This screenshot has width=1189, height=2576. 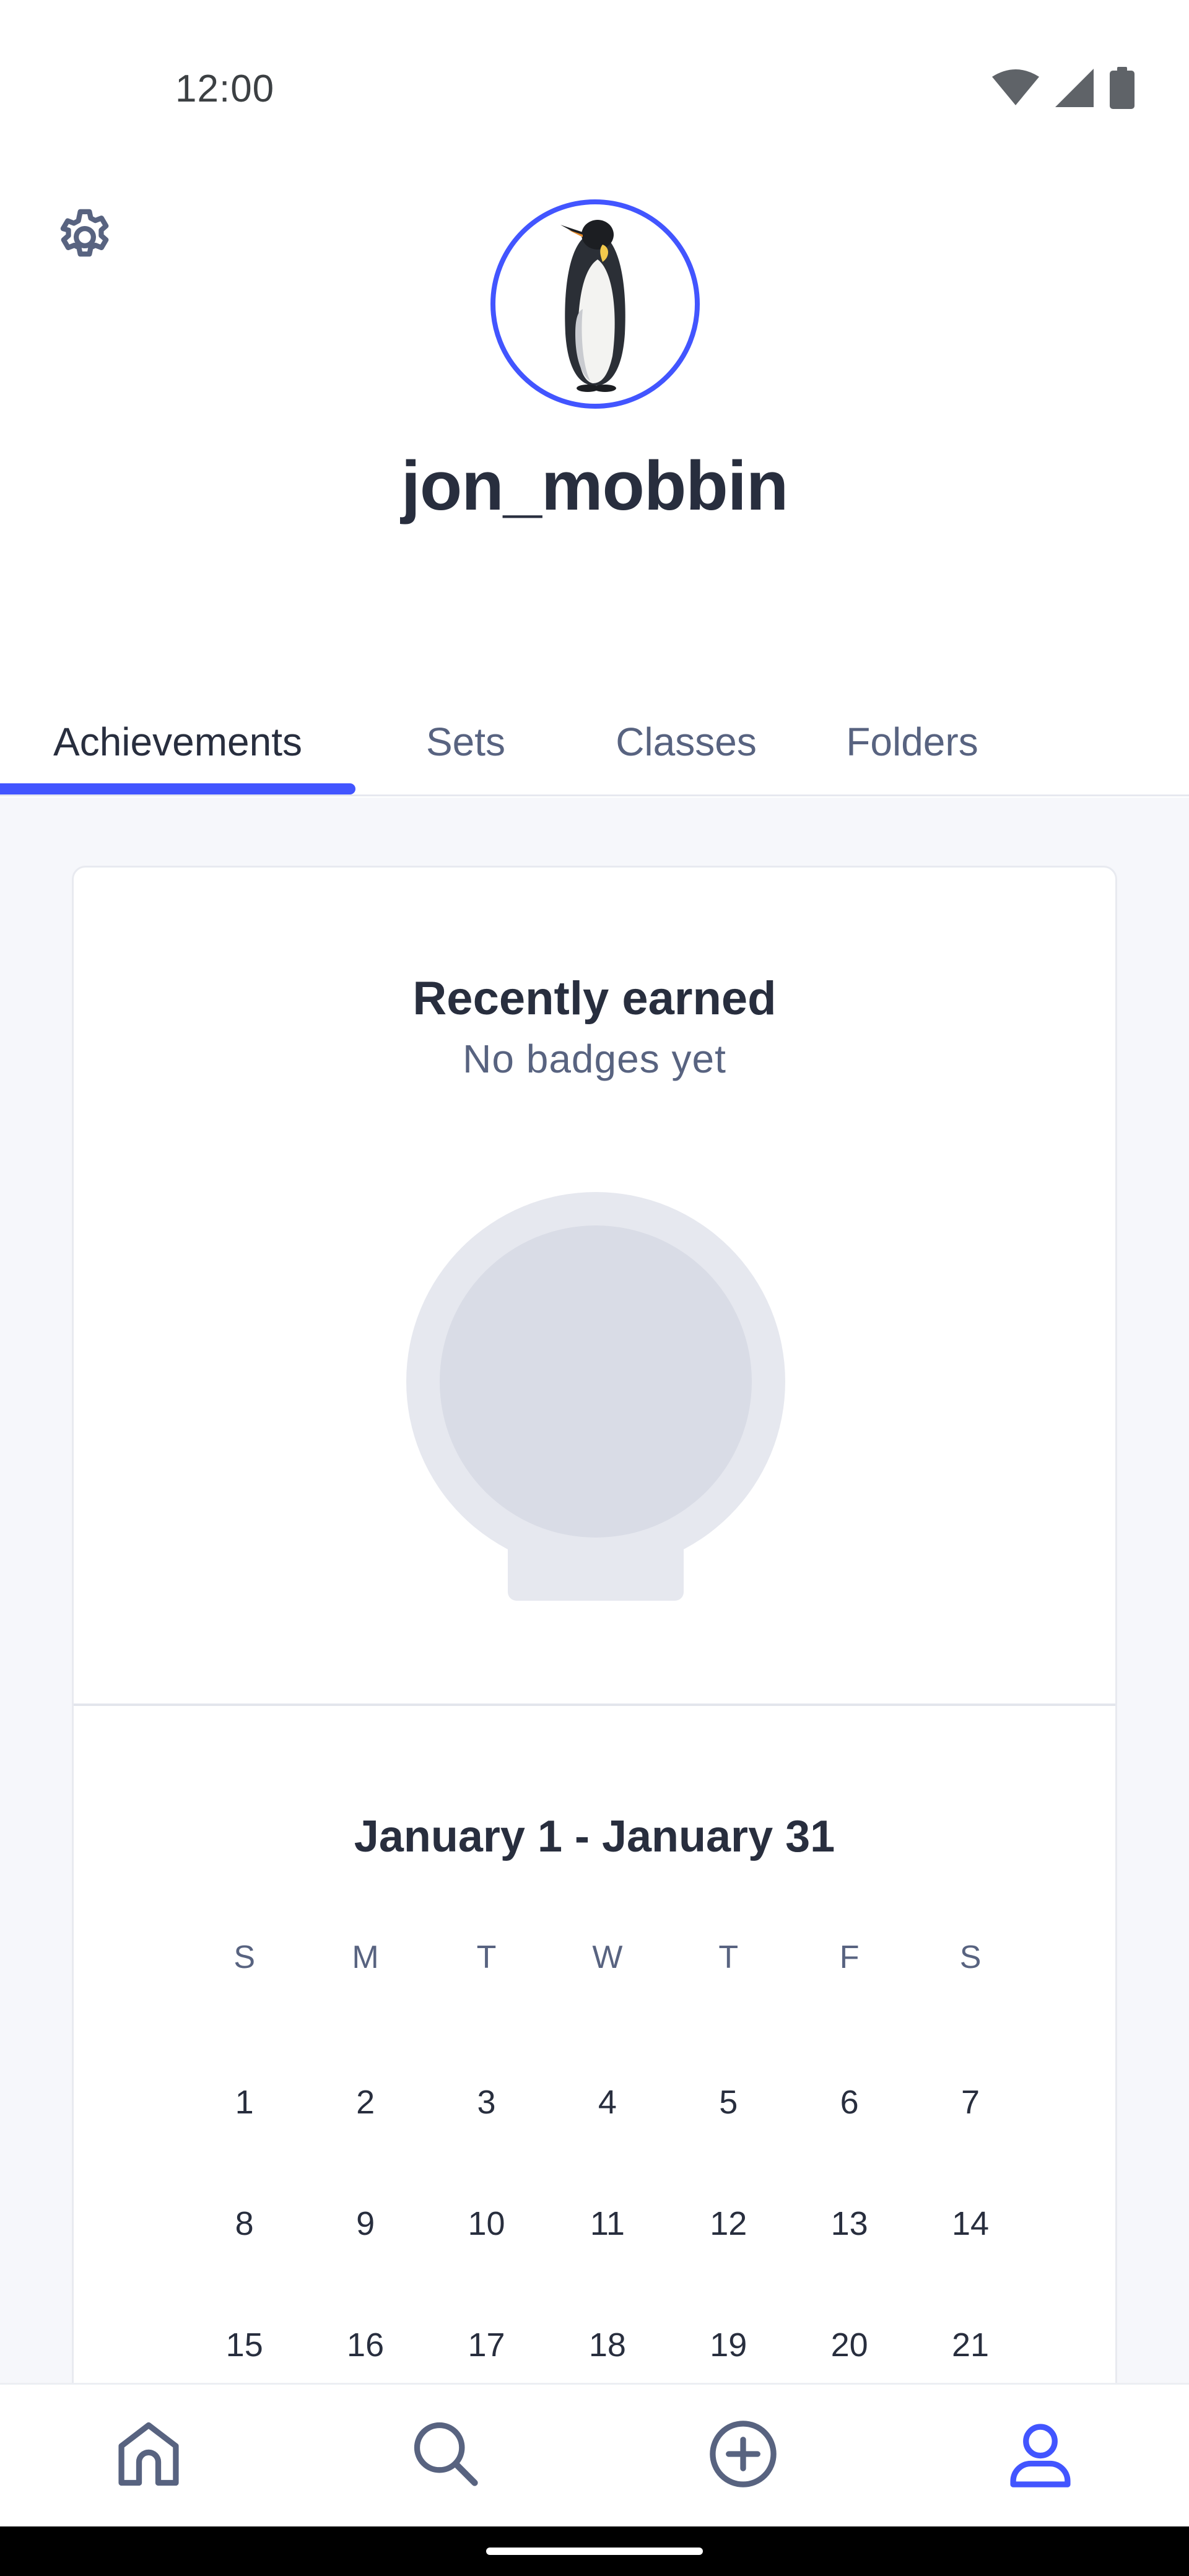 What do you see at coordinates (728, 2223) in the screenshot?
I see `calendar-day: 12` at bounding box center [728, 2223].